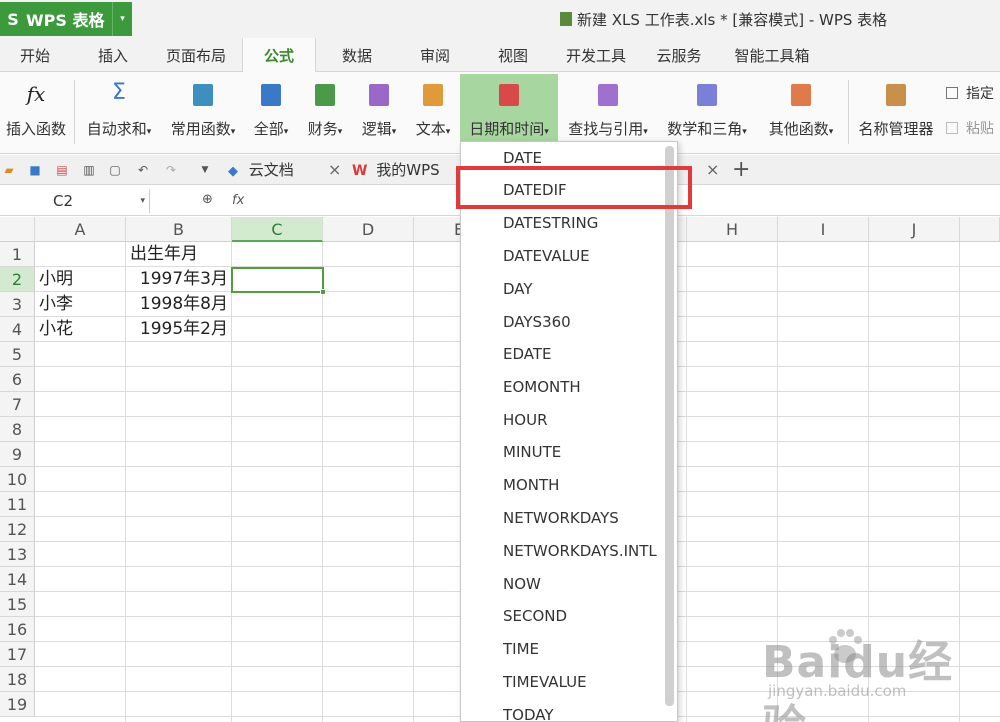 The height and width of the screenshot is (722, 1000). I want to click on menu-item-minute: MINUTE, so click(532, 452).